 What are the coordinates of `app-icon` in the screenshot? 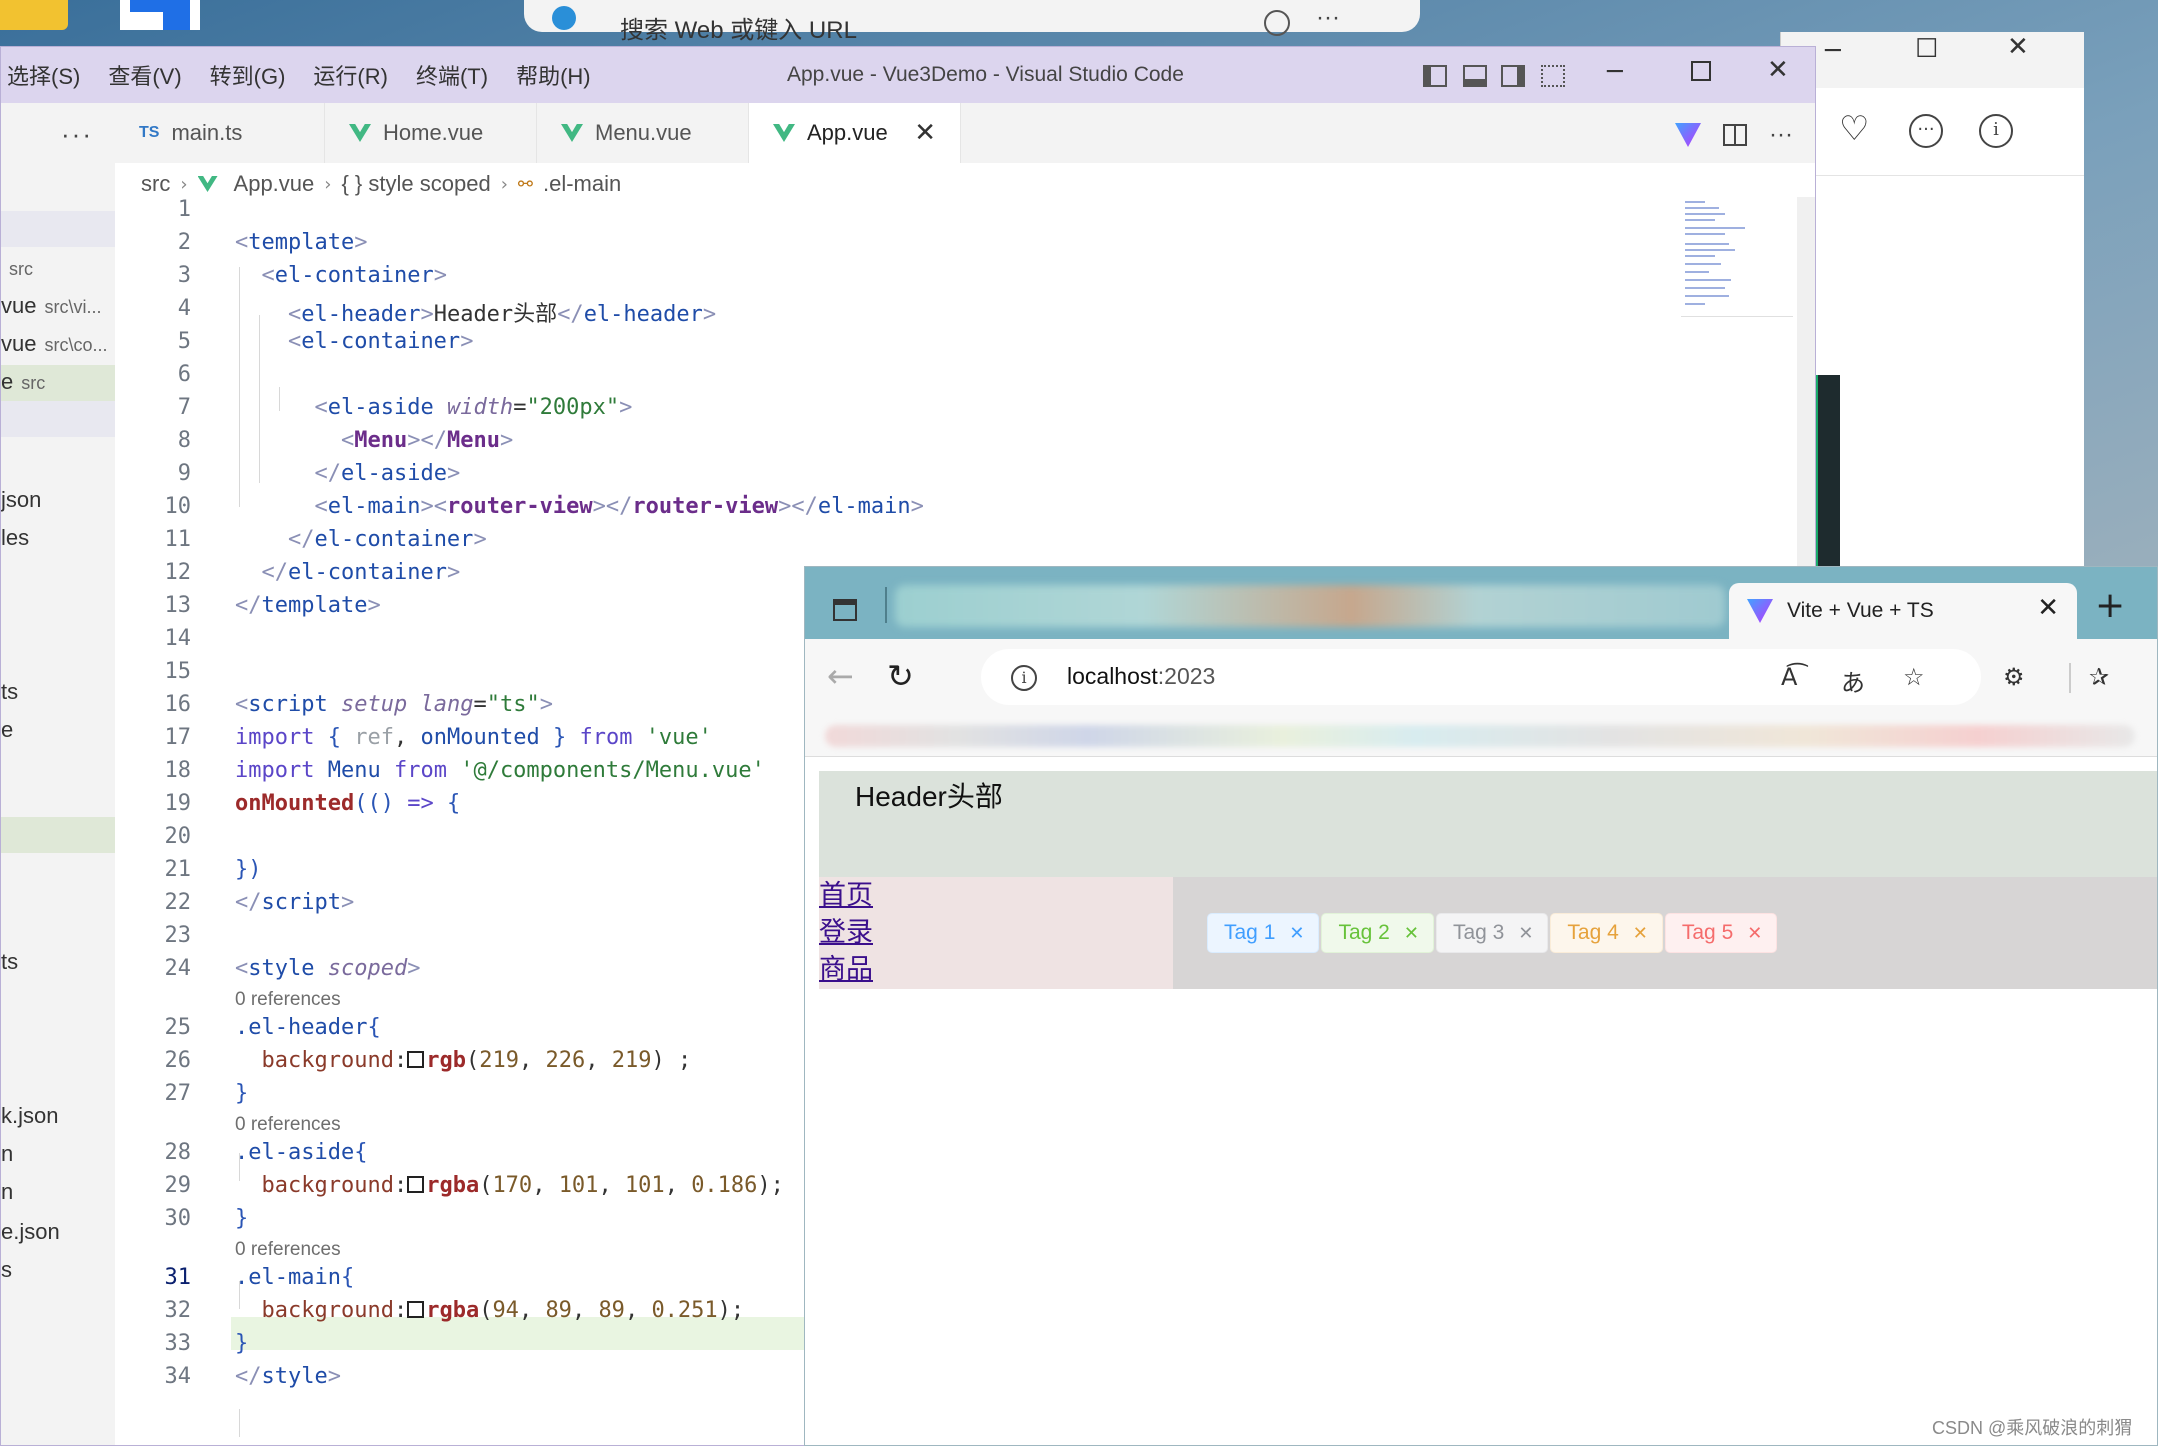 It's located at (160, 15).